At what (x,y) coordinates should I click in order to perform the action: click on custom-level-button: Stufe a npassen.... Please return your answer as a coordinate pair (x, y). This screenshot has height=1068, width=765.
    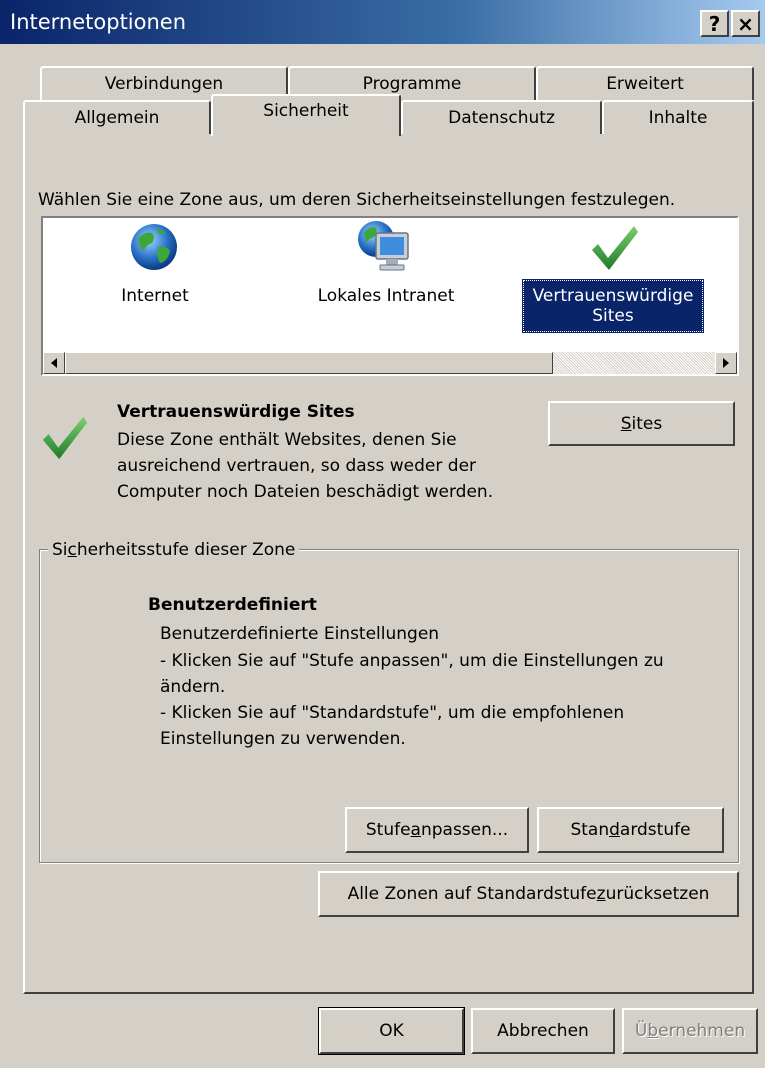
    Looking at the image, I should click on (437, 830).